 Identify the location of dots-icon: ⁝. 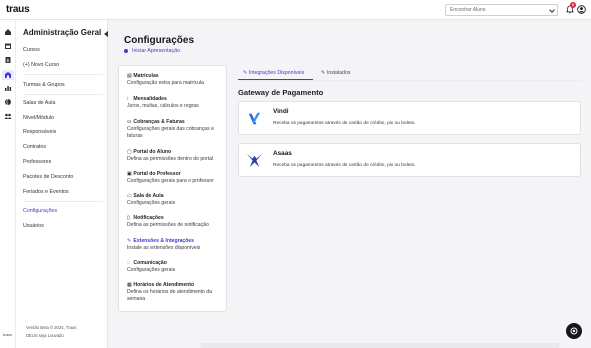
(128, 99).